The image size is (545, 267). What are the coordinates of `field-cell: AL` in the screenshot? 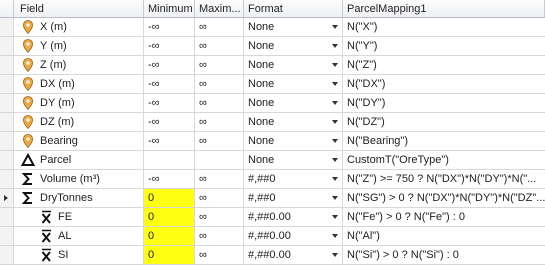 It's located at (79, 236).